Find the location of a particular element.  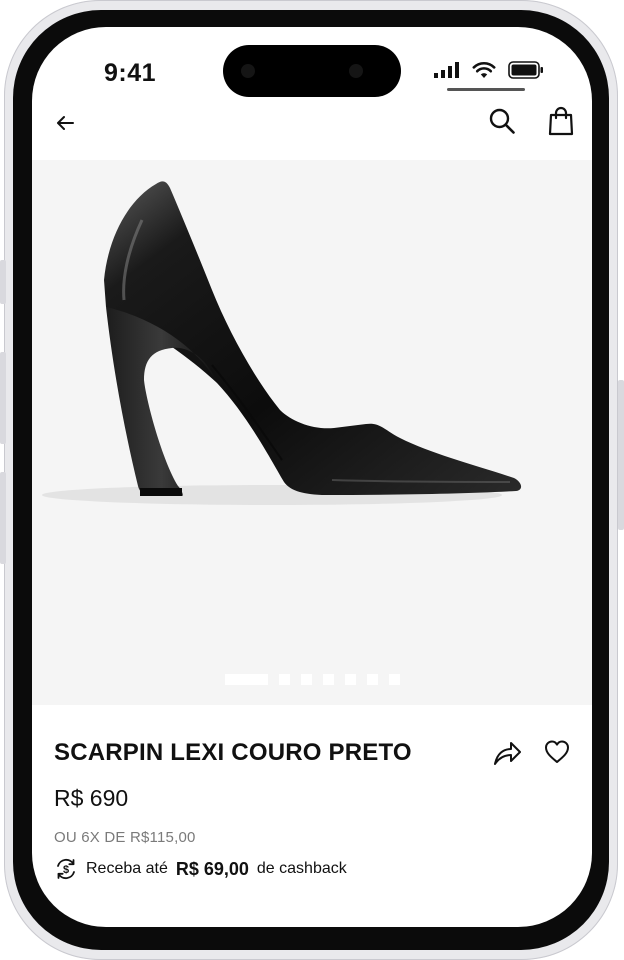

power-button is located at coordinates (621, 455).